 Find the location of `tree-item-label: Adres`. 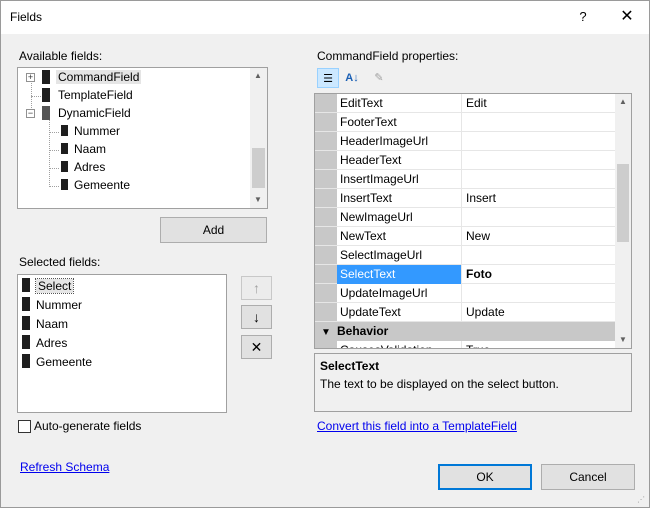

tree-item-label: Adres is located at coordinates (90, 167).